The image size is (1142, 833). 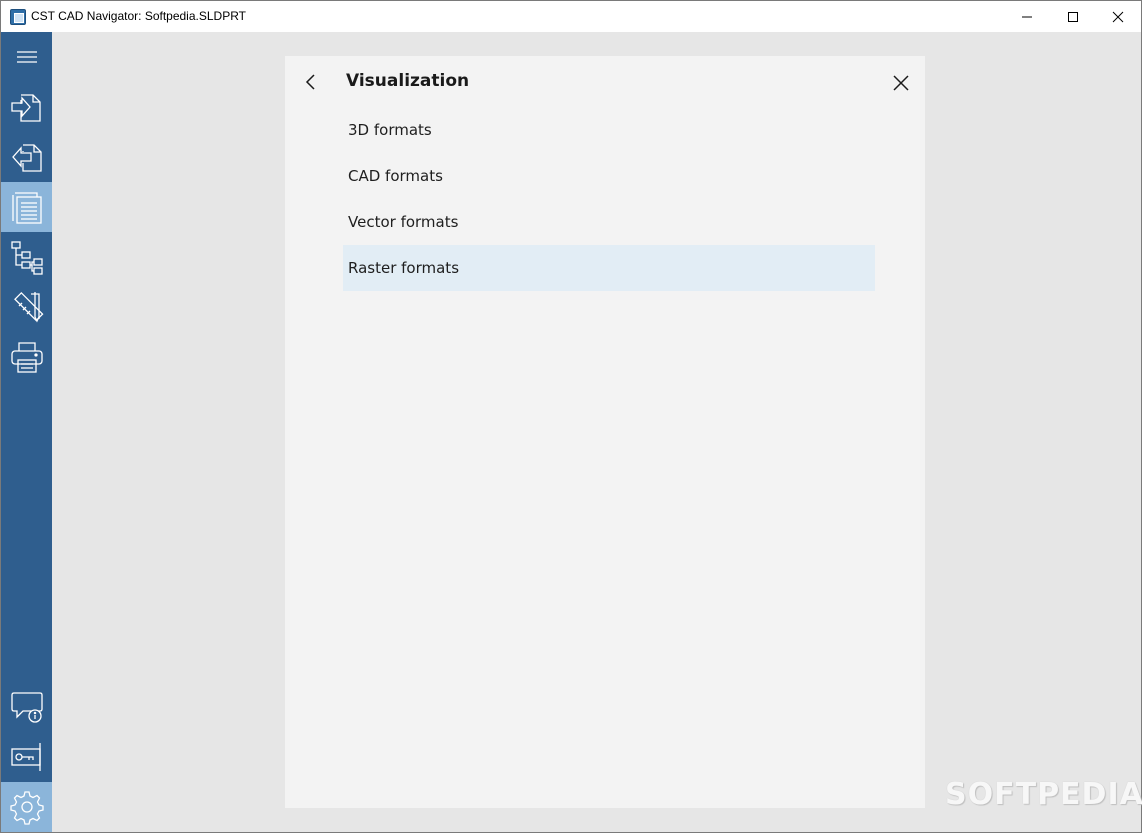 I want to click on hamburger-menu-icon, so click(x=26, y=57).